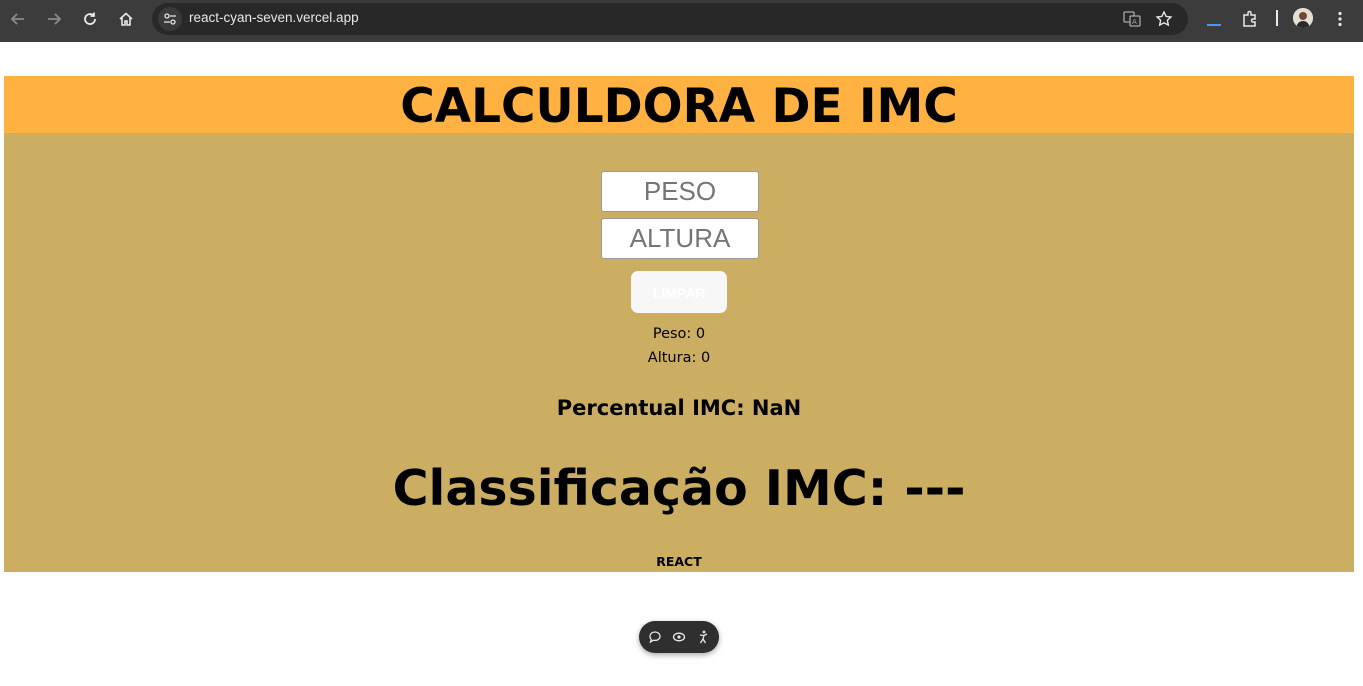 This screenshot has width=1363, height=686. I want to click on peso-input: PESO, so click(680, 191).